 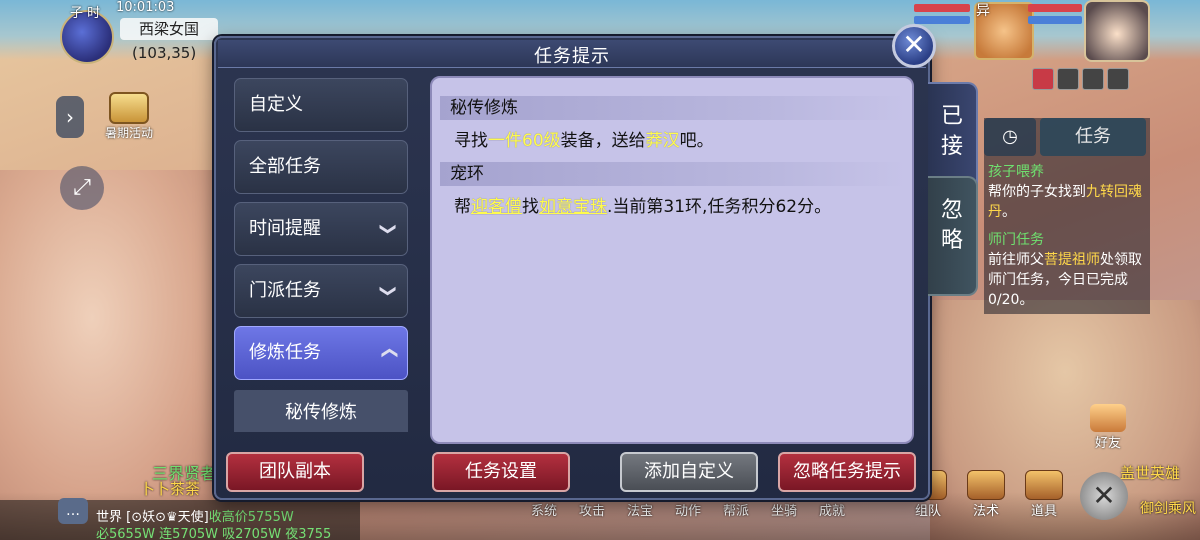 What do you see at coordinates (784, 509) in the screenshot?
I see `menu-mount: 坐骑` at bounding box center [784, 509].